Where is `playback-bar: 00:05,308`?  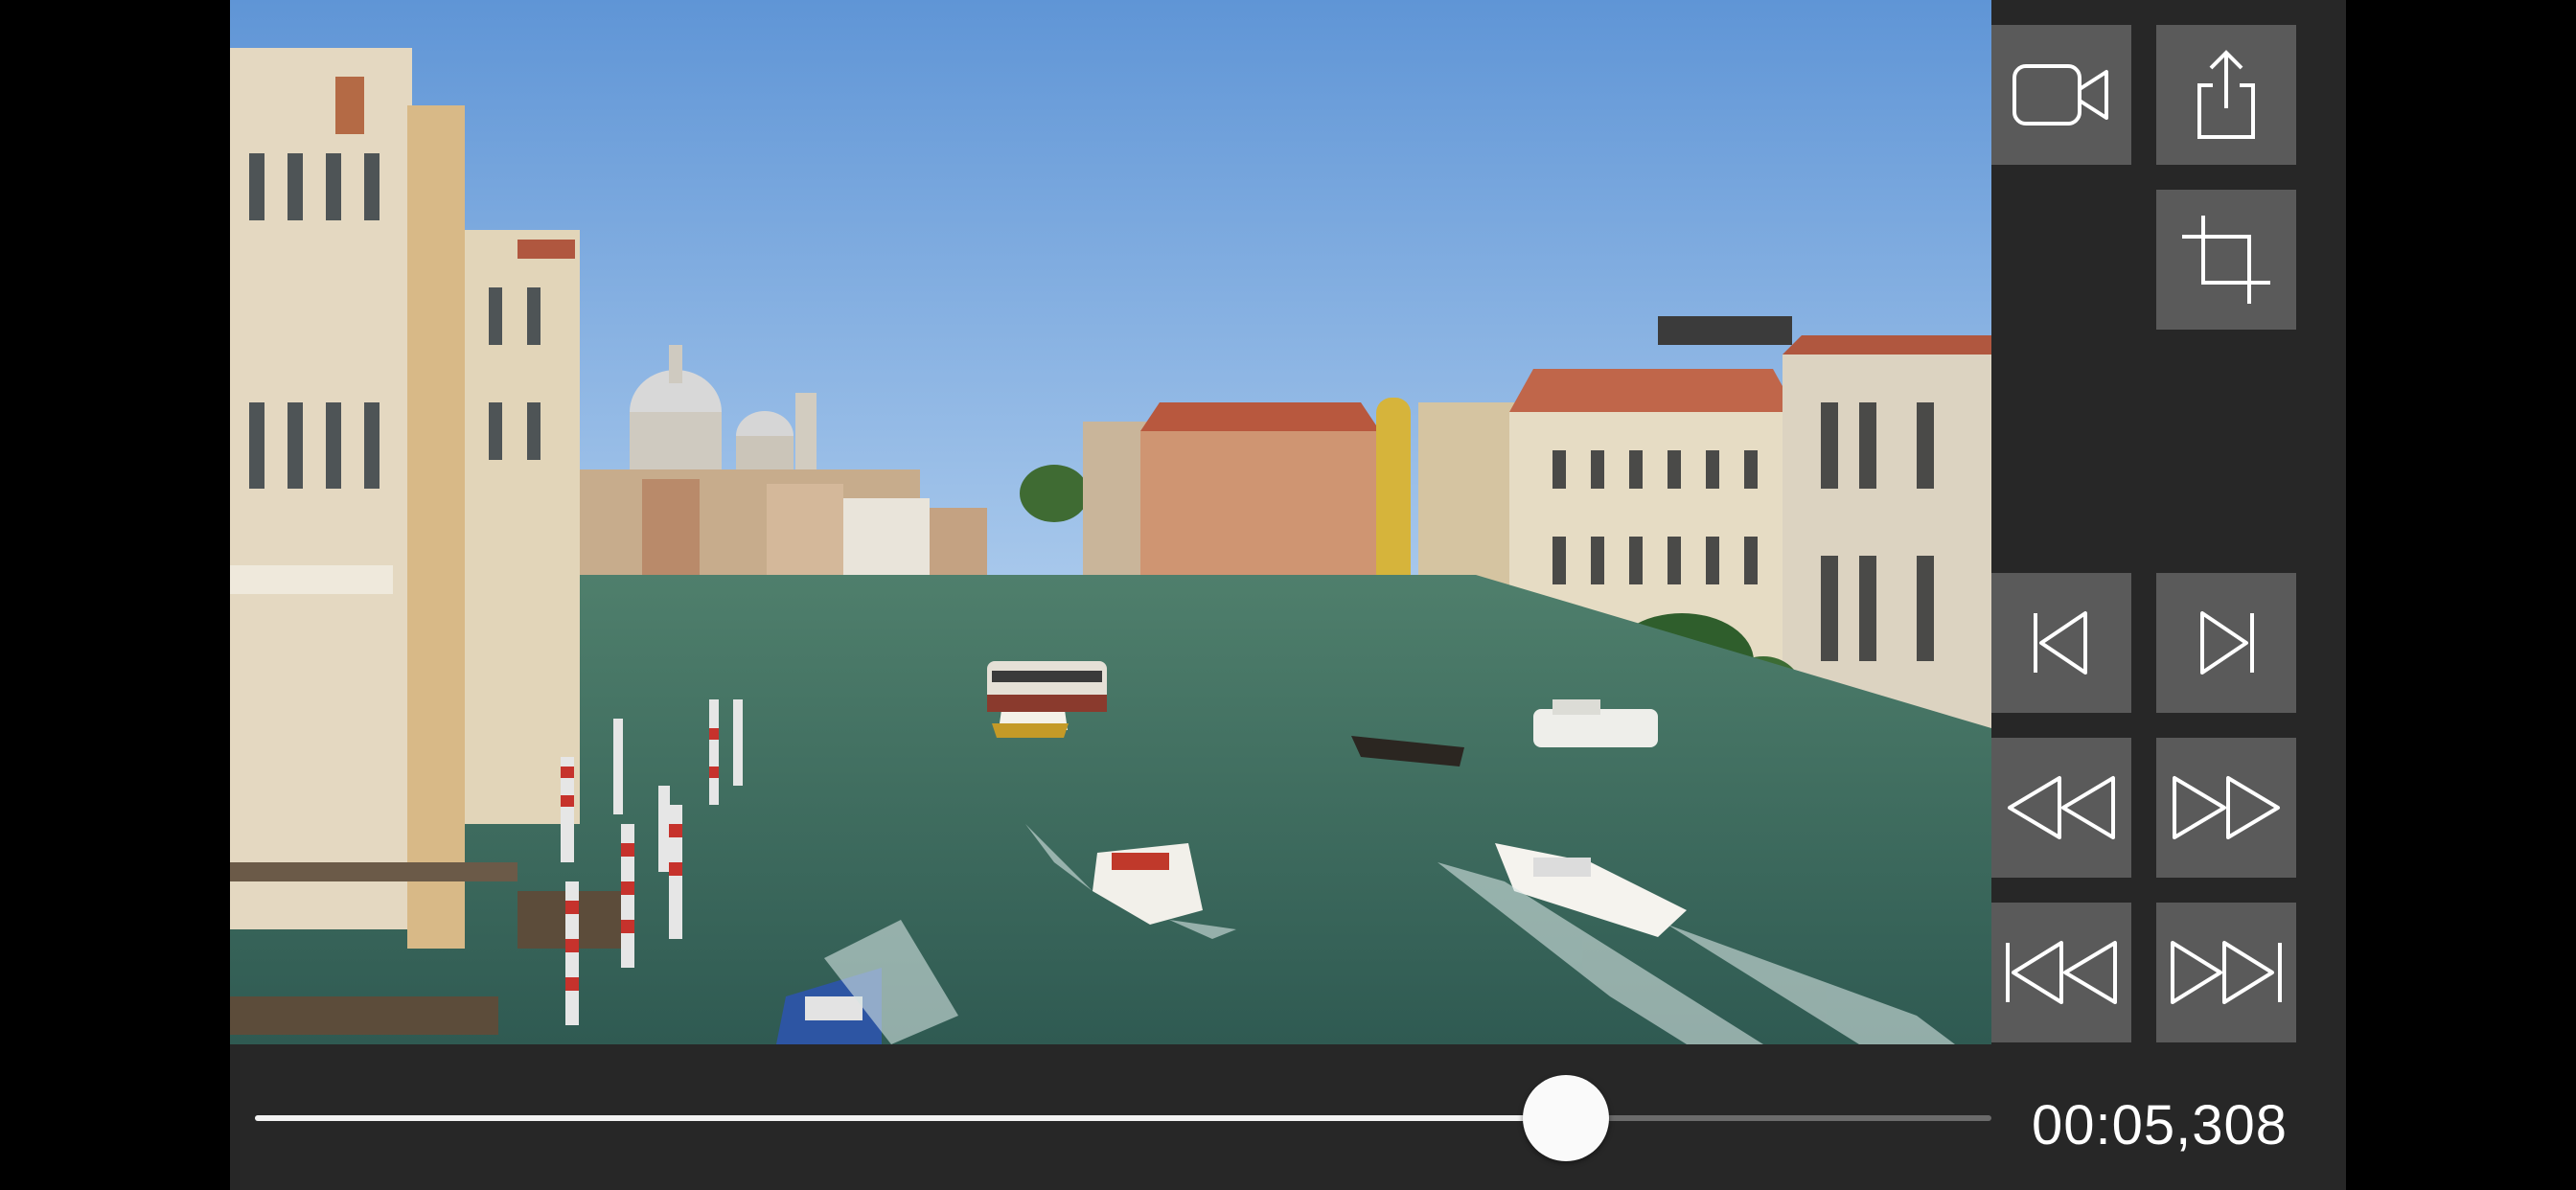 playback-bar: 00:05,308 is located at coordinates (1288, 1117).